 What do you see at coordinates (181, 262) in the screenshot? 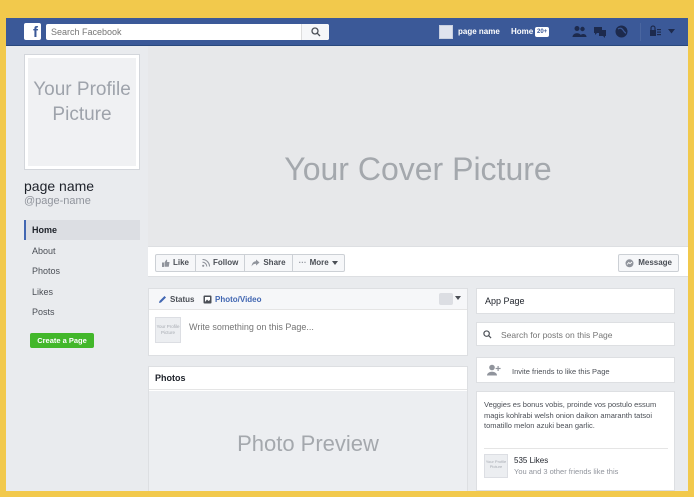
I see `like-button-label: Like` at bounding box center [181, 262].